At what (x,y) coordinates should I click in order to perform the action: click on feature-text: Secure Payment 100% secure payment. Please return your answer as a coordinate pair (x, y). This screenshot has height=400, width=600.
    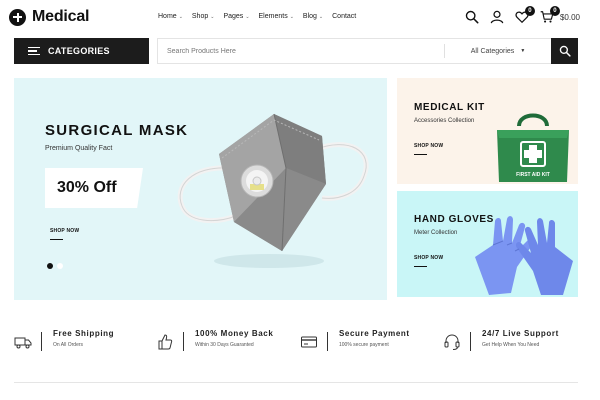
    Looking at the image, I should click on (374, 338).